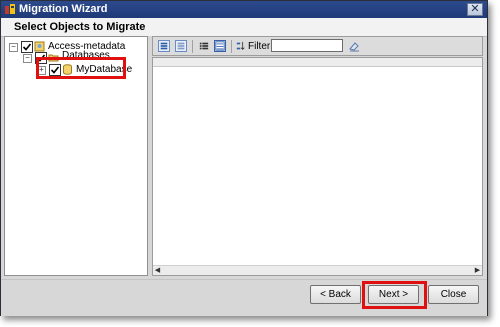  Describe the element at coordinates (63, 9) in the screenshot. I see `window-title: Migration Wizard` at that location.